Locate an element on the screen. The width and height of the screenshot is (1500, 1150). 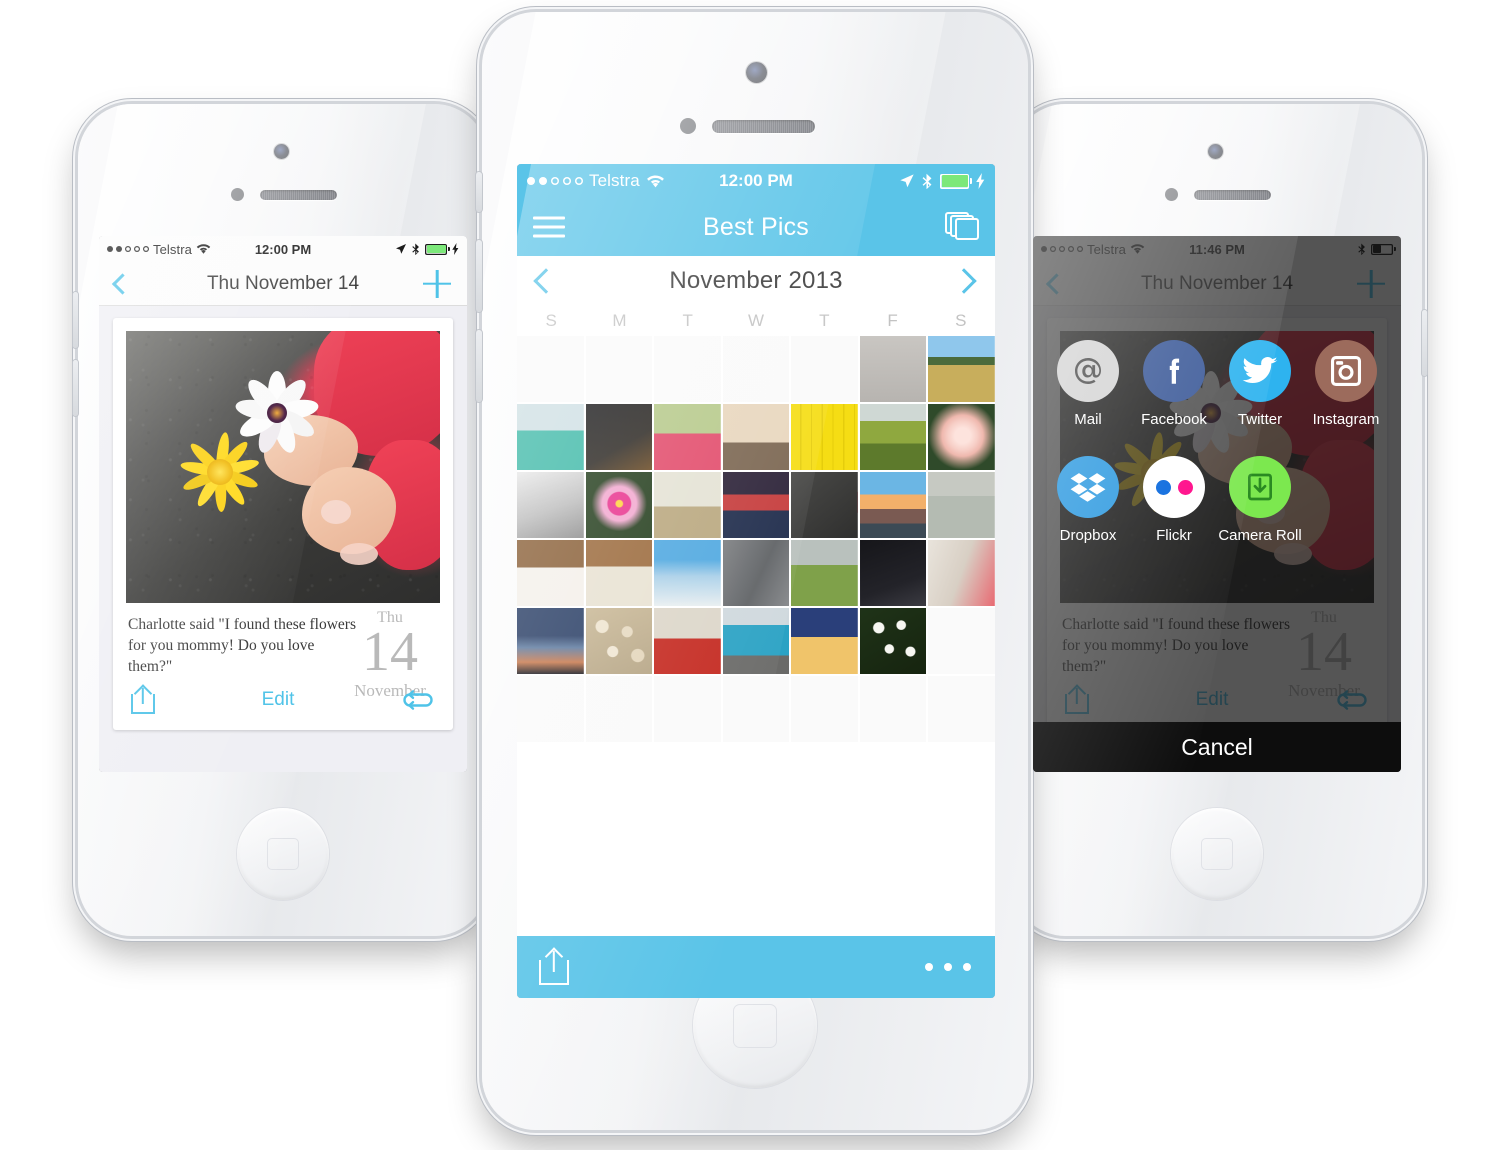
download-to-tray-icon is located at coordinates (1260, 487).